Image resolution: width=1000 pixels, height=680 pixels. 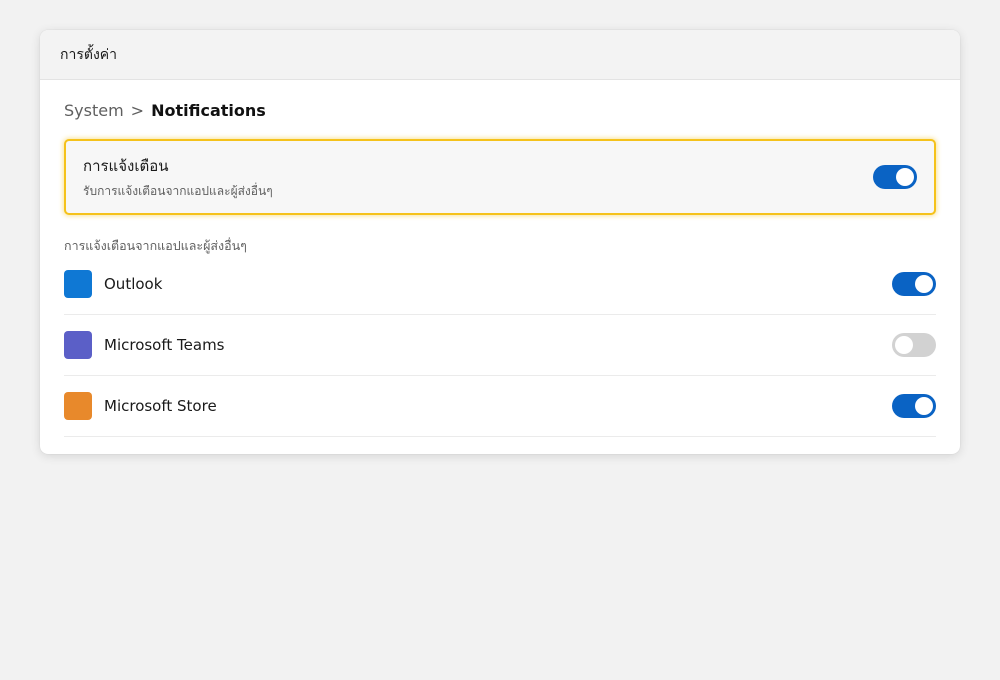 What do you see at coordinates (914, 345) in the screenshot?
I see `microsoft-teams-toggle` at bounding box center [914, 345].